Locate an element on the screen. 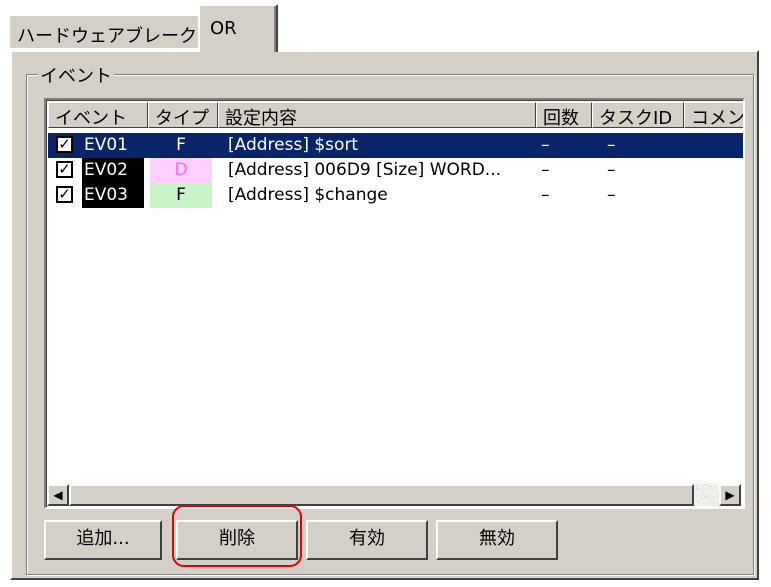 This screenshot has height=587, width=771. column-header-task-id: タスクID is located at coordinates (638, 115).